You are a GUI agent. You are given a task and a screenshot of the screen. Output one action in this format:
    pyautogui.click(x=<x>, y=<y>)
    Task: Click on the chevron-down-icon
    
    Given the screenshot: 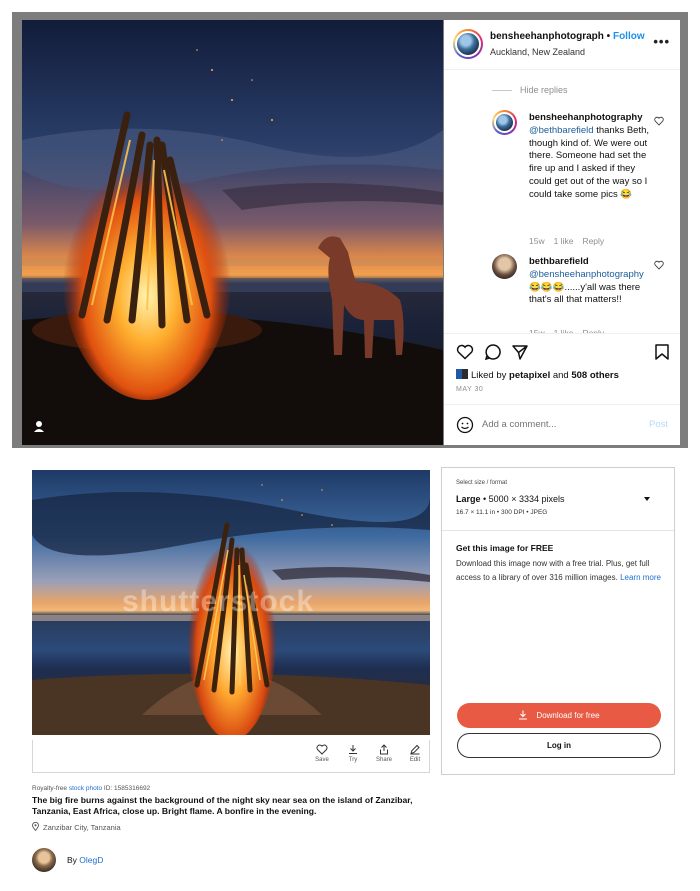 What is the action you would take?
    pyautogui.click(x=647, y=499)
    